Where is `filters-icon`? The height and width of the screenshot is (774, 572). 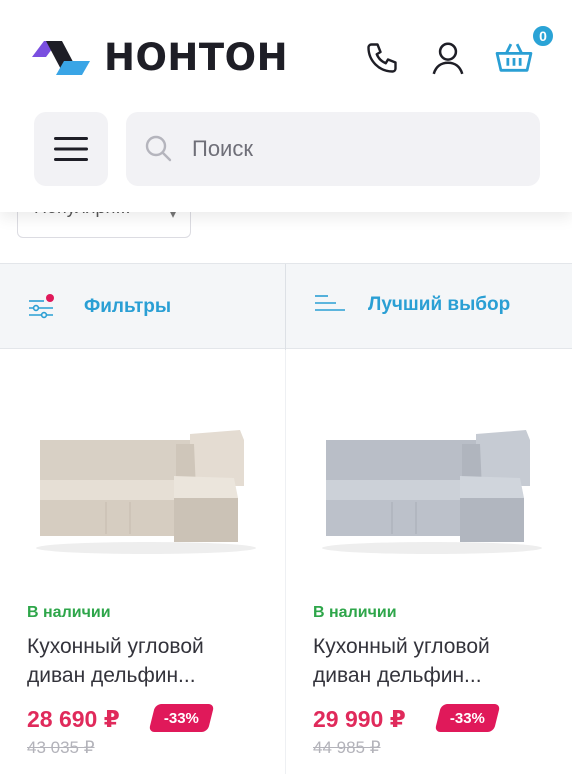
filters-icon is located at coordinates (41, 306).